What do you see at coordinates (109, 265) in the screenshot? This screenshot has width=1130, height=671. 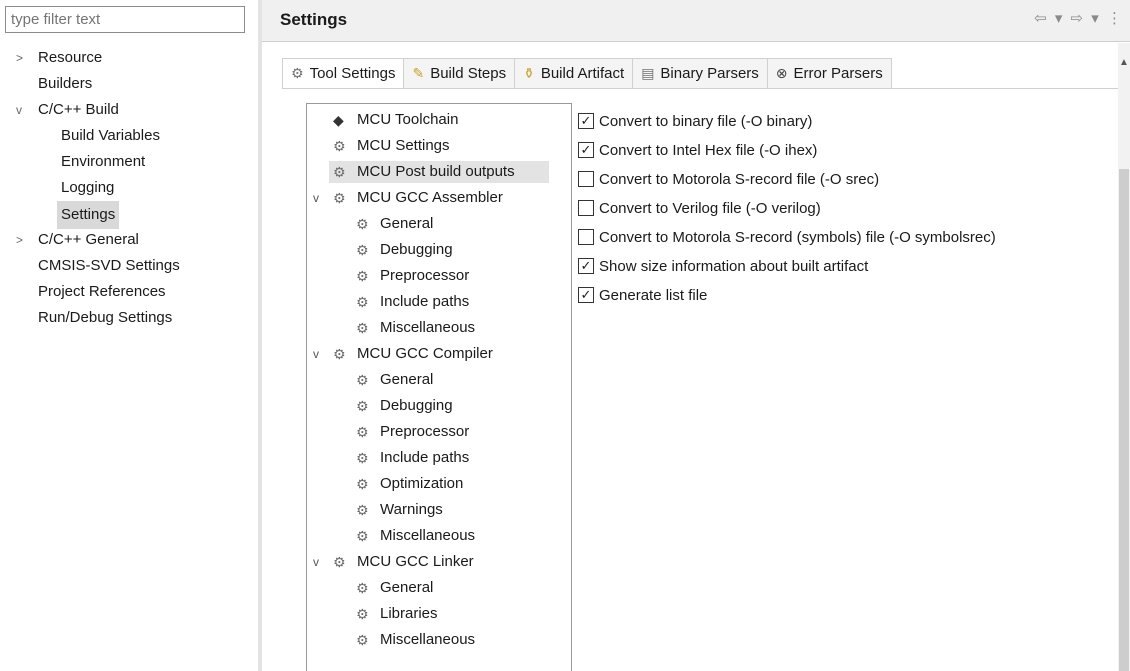 I see `nav-item-label: CMSIS-SVD Settings` at bounding box center [109, 265].